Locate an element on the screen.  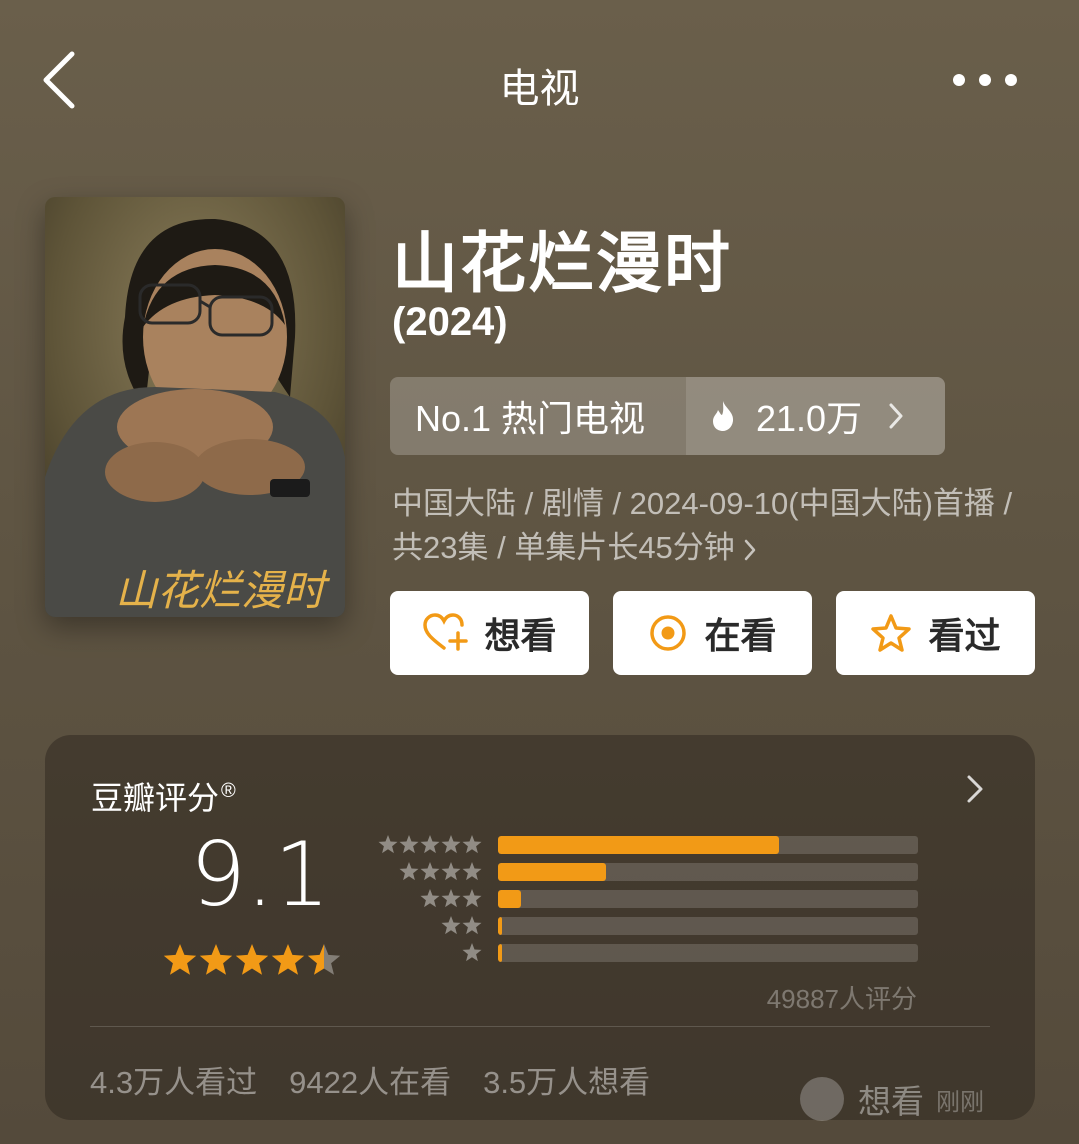
rating-title: 豆瓣评分 ® is located at coordinates (163, 796).